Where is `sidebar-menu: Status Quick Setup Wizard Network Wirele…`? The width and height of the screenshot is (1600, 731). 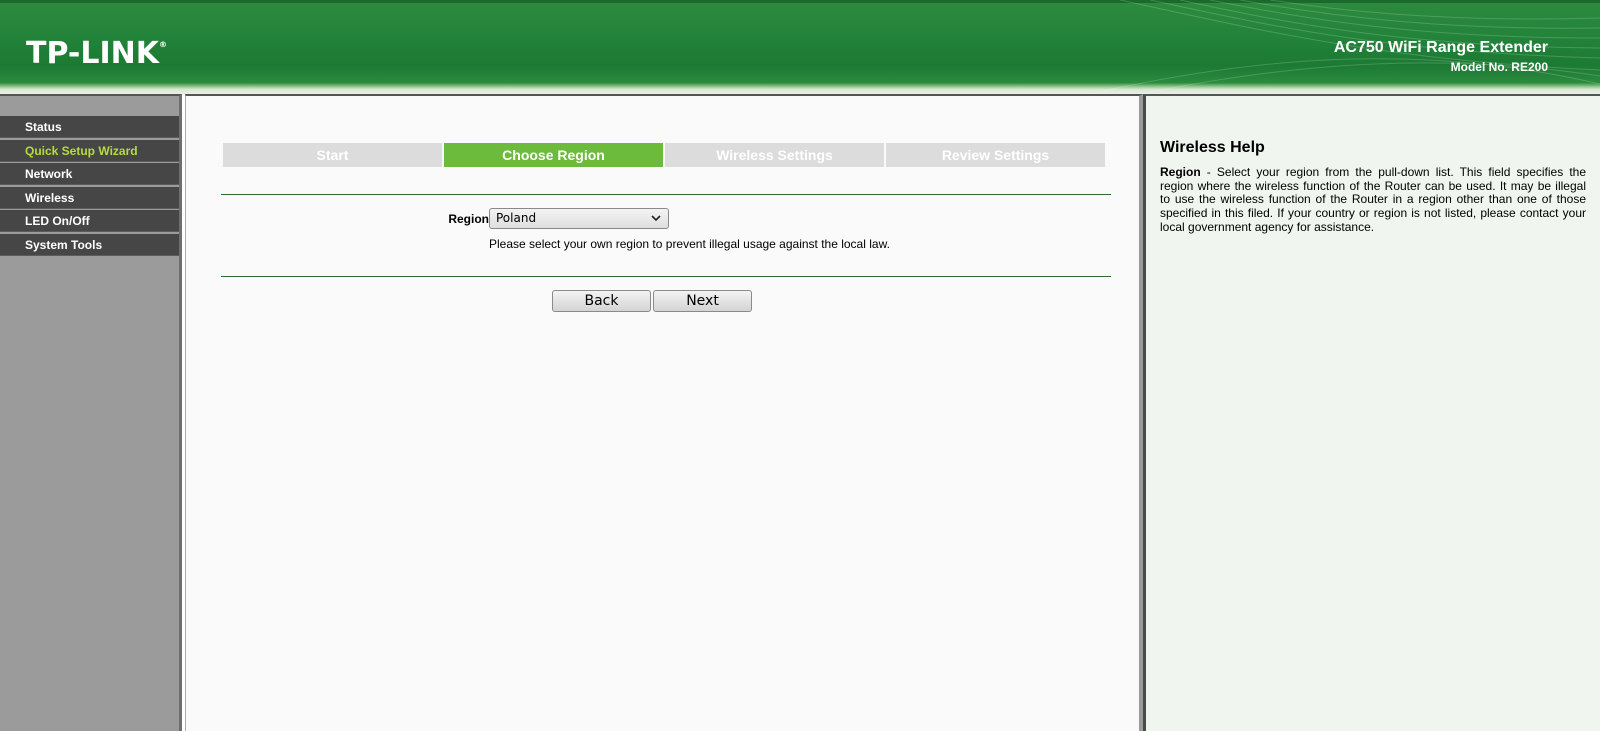 sidebar-menu: Status Quick Setup Wizard Network Wirele… is located at coordinates (89, 186).